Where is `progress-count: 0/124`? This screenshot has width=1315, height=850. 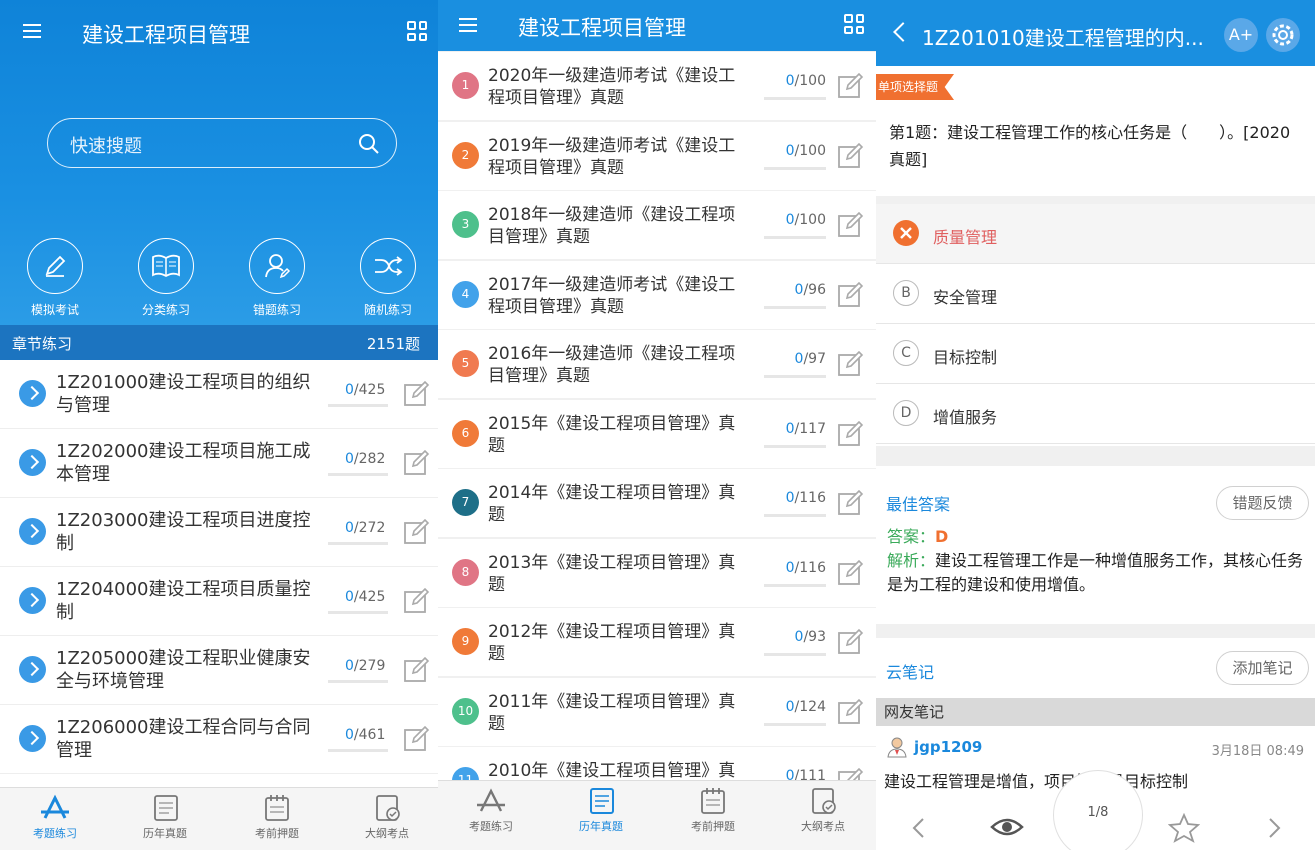
progress-count: 0/124 is located at coordinates (806, 707).